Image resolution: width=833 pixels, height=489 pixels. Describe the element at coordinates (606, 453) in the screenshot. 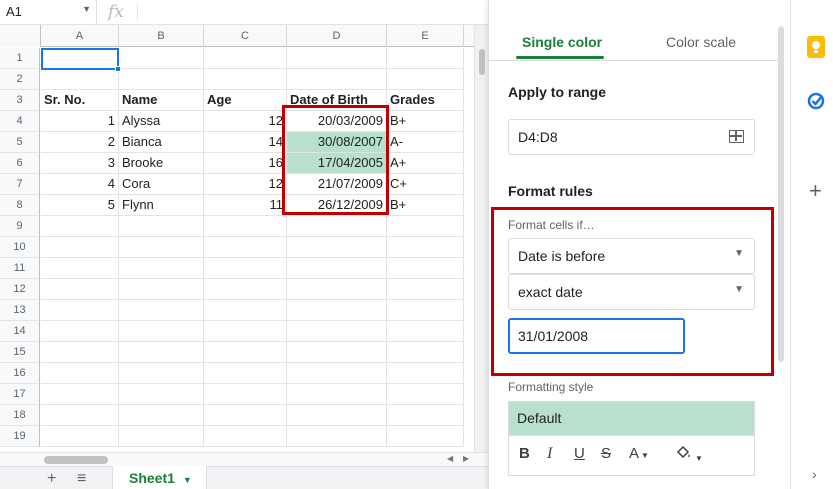

I see `strikethrough-button: S` at that location.